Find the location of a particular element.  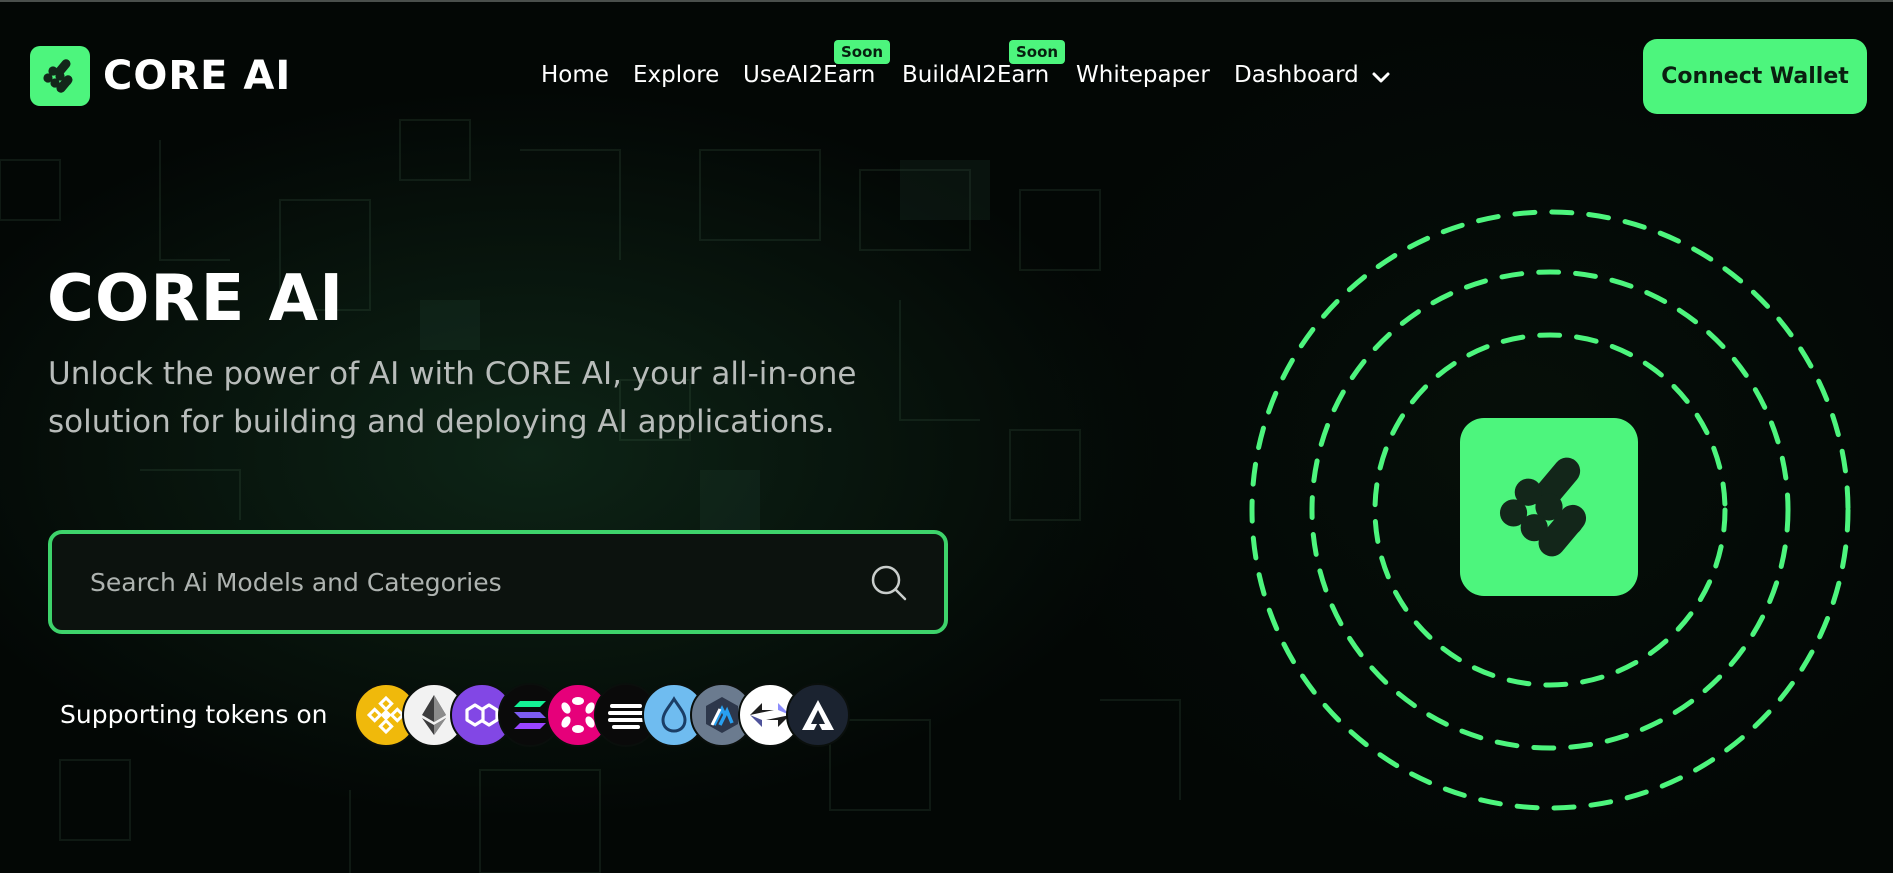

nav-dashboard: Dashboard is located at coordinates (1296, 75).